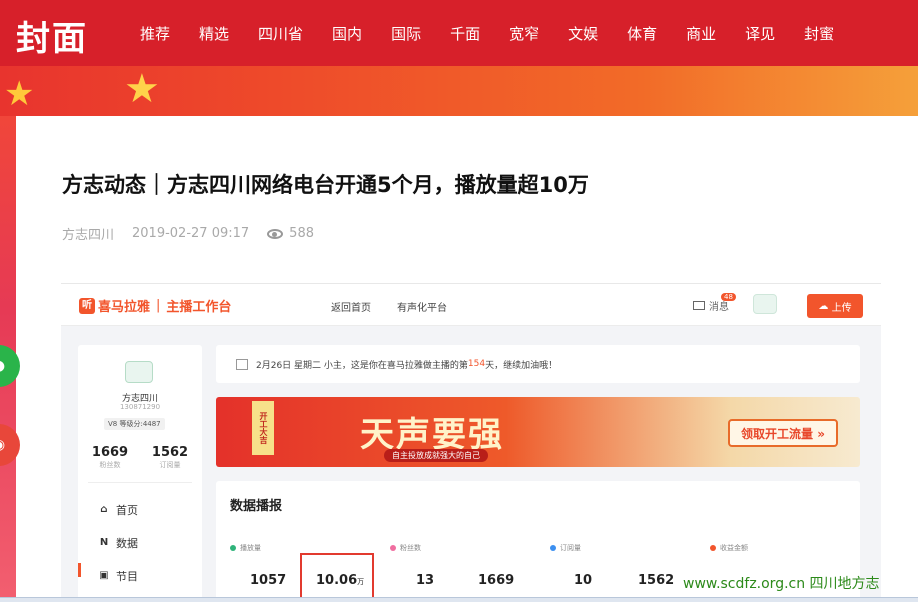  I want to click on subs-icon, so click(553, 548).